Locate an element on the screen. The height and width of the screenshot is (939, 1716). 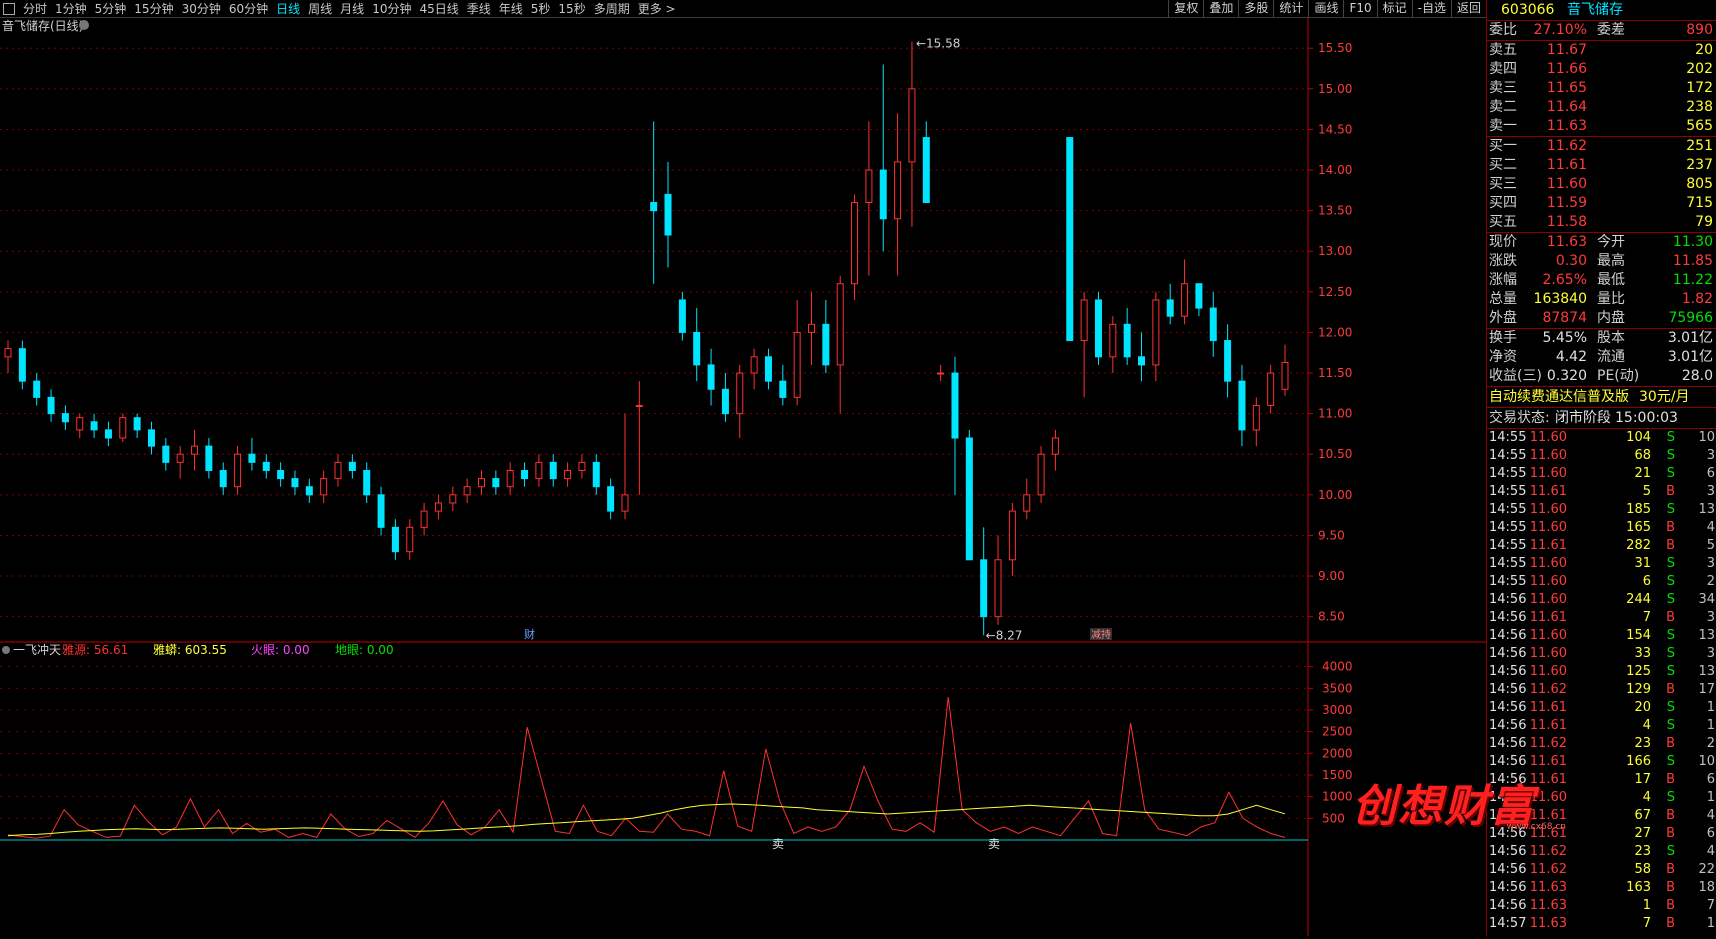
tick-row: 14:56 11.60 4 S 1 is located at coordinates (1601, 798).